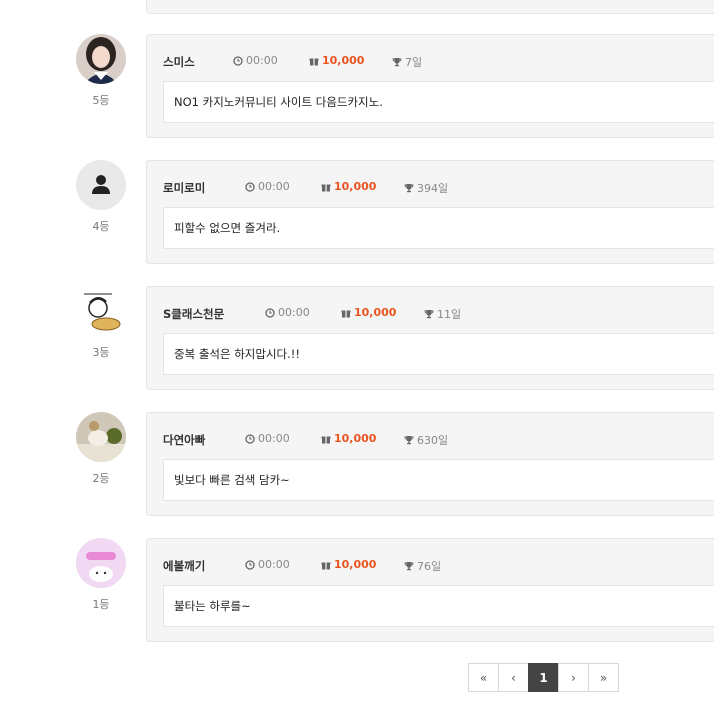  Describe the element at coordinates (101, 226) in the screenshot. I see `rank-label: 4등` at that location.